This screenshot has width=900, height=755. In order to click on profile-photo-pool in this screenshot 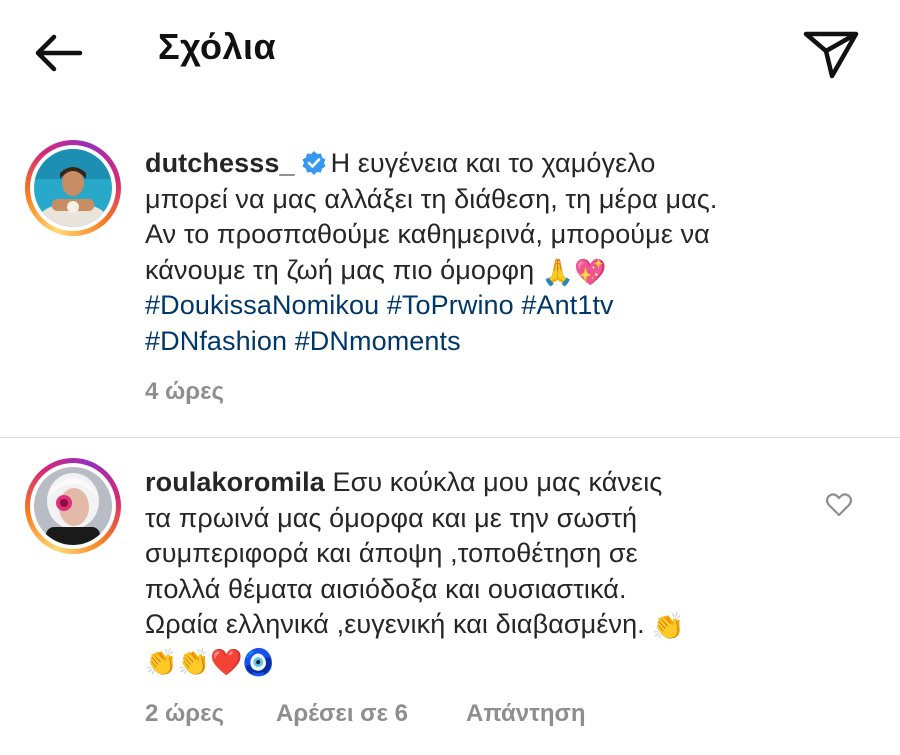, I will do `click(73, 188)`.